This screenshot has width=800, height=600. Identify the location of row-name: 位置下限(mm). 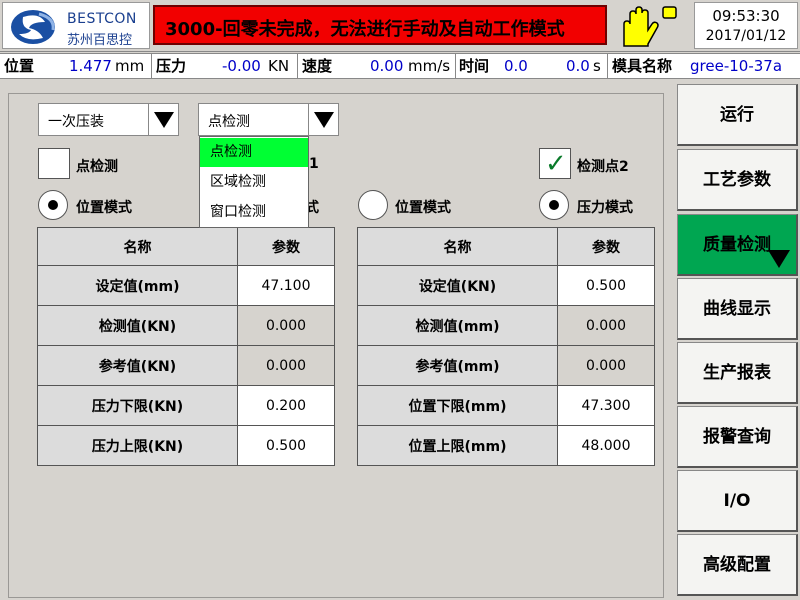
(457, 405).